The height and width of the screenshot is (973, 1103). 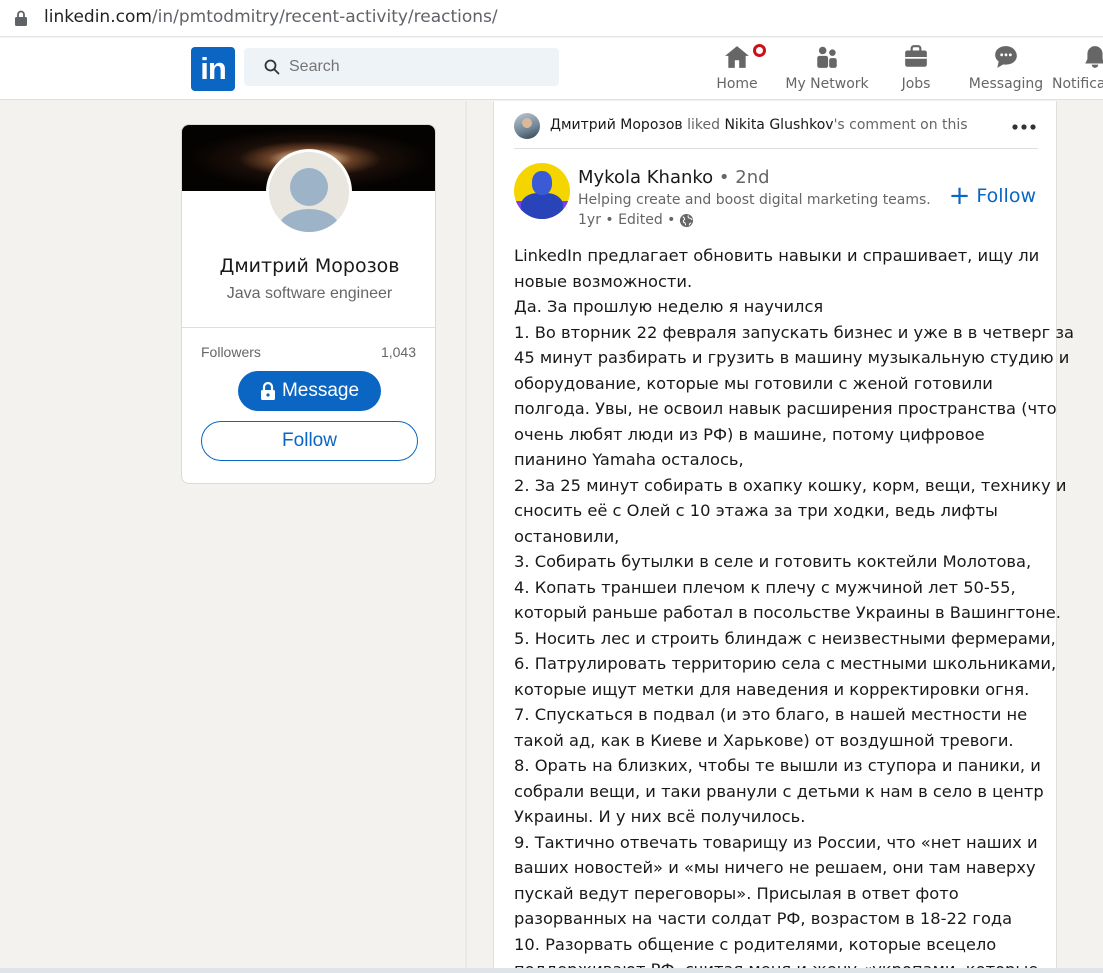 I want to click on linkedin-navbar: in Home My Network Jobs, so click(x=551, y=69).